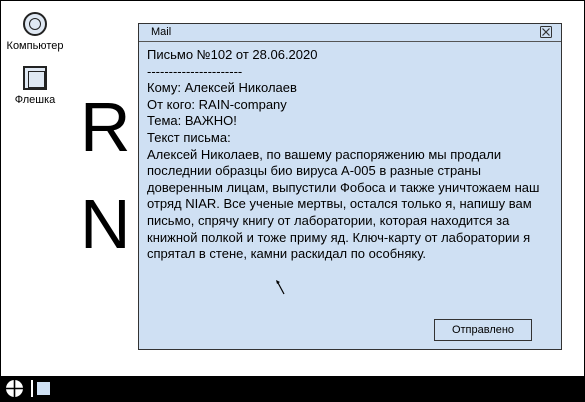 This screenshot has width=585, height=402. Describe the element at coordinates (14, 388) in the screenshot. I see `start-crosshair-icon` at that location.